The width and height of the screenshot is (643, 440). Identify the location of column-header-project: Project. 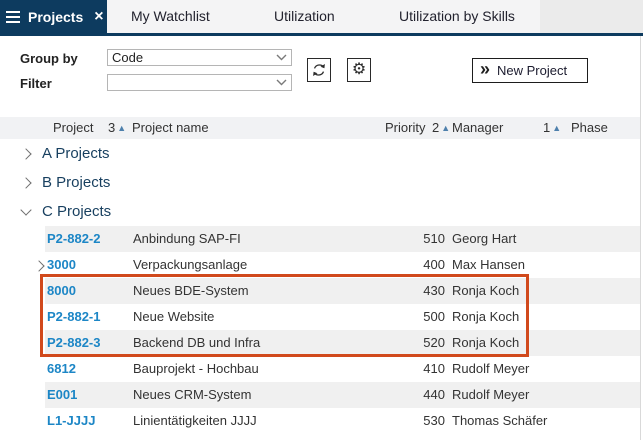
(73, 128).